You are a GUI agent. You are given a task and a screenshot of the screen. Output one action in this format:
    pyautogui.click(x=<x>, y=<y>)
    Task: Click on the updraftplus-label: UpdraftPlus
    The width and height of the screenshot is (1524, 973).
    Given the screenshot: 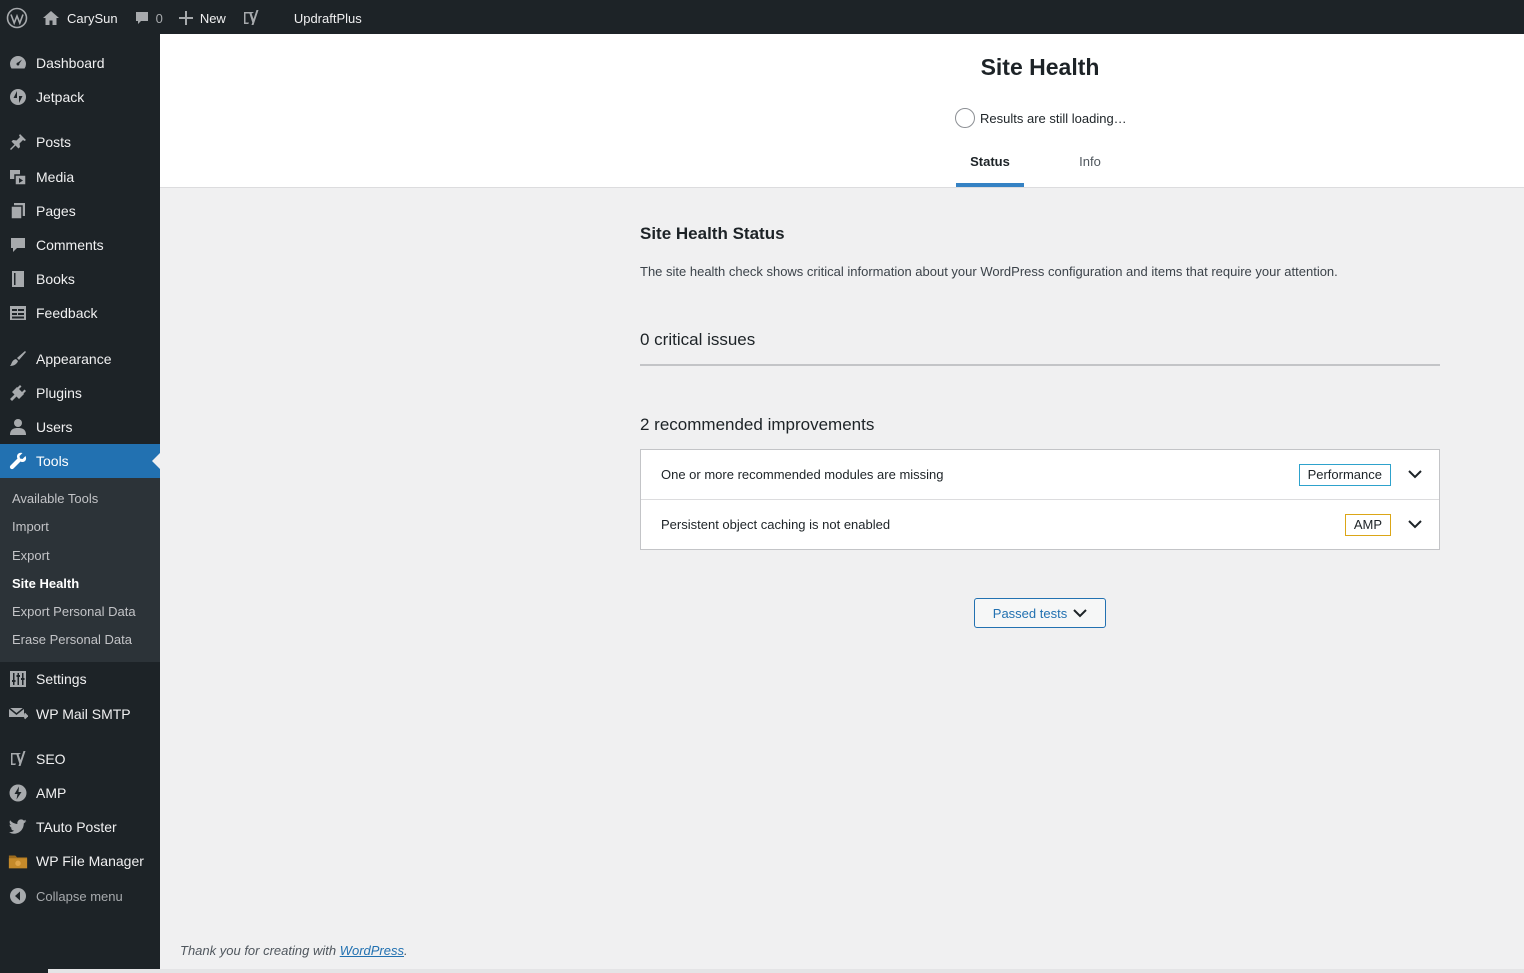 What is the action you would take?
    pyautogui.click(x=327, y=18)
    